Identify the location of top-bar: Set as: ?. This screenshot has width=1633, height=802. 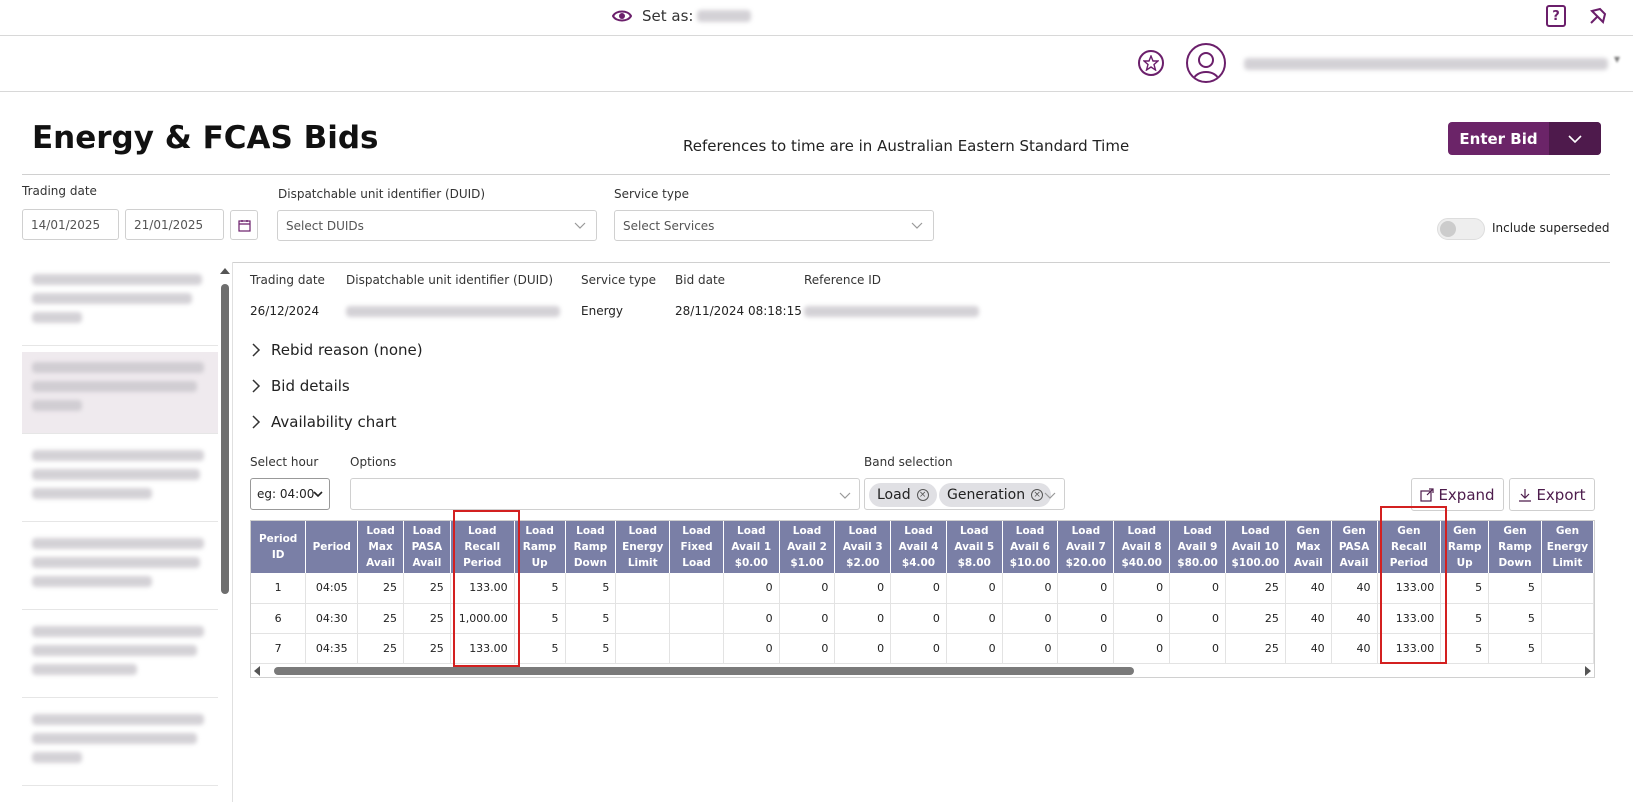
(816, 18).